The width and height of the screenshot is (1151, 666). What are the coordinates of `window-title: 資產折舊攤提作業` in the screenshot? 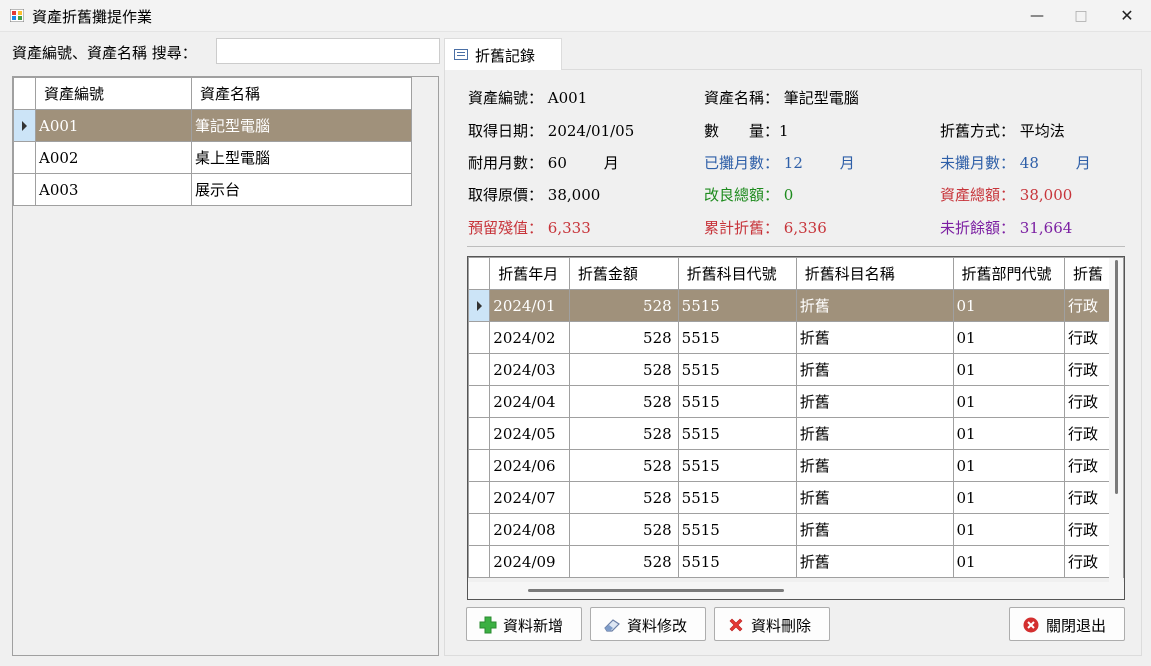 It's located at (92, 17).